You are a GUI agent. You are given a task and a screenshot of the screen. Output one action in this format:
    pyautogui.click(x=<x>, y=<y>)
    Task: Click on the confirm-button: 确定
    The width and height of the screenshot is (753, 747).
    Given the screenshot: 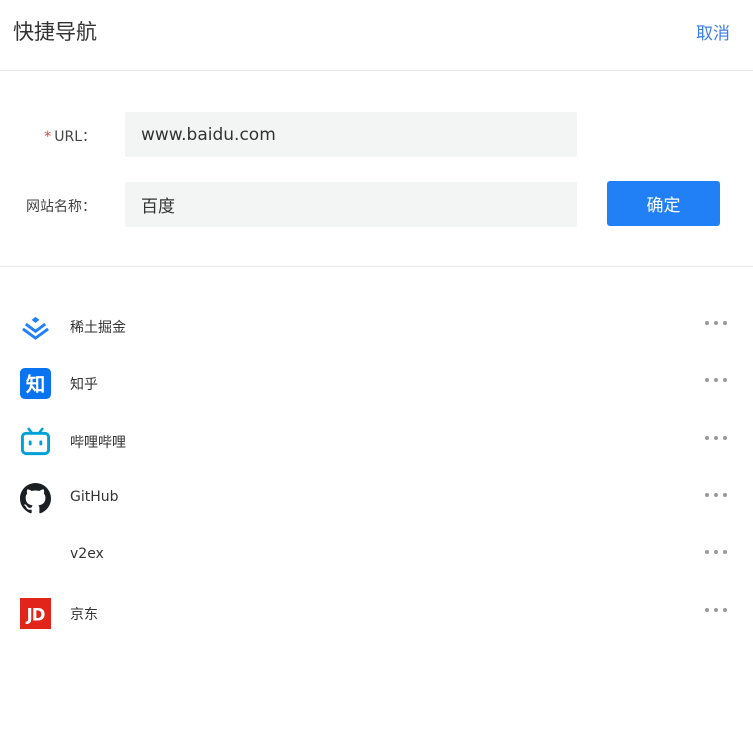 What is the action you would take?
    pyautogui.click(x=663, y=203)
    